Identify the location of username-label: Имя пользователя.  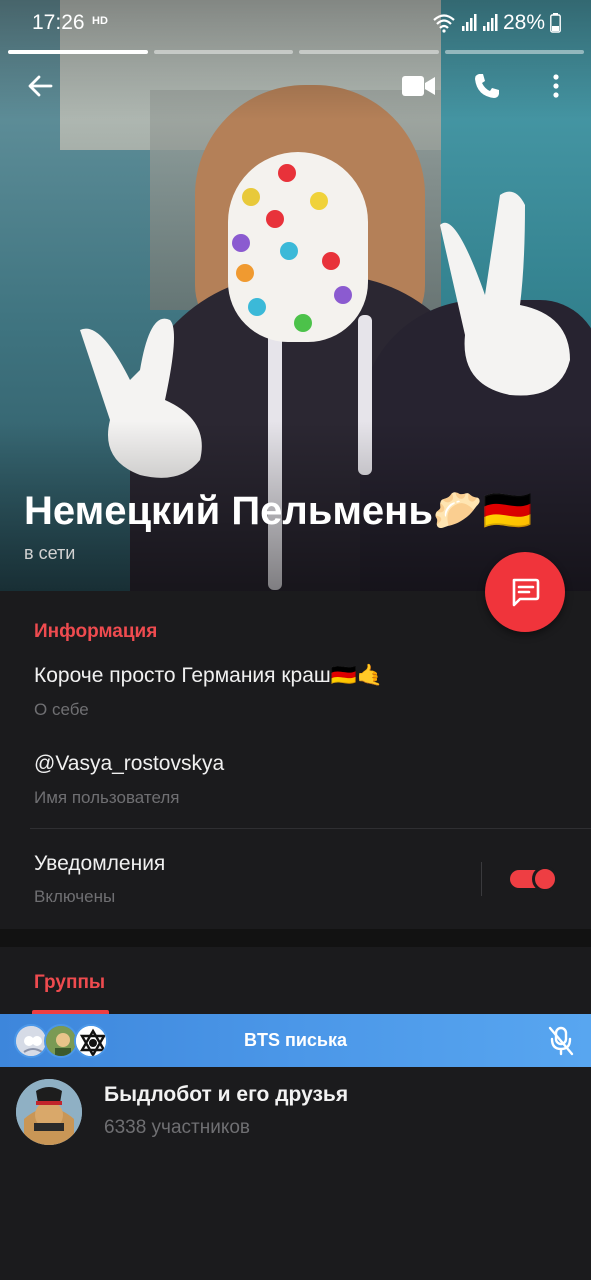
(107, 797).